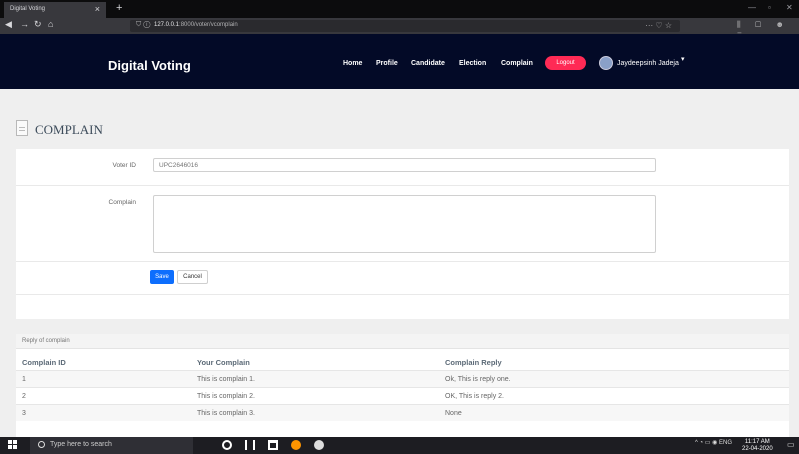  Describe the element at coordinates (683, 59) in the screenshot. I see `chevron-down-icon: ▾` at that location.